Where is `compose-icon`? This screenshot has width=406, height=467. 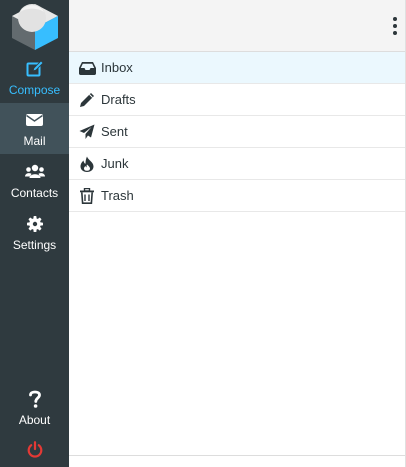 compose-icon is located at coordinates (35, 69).